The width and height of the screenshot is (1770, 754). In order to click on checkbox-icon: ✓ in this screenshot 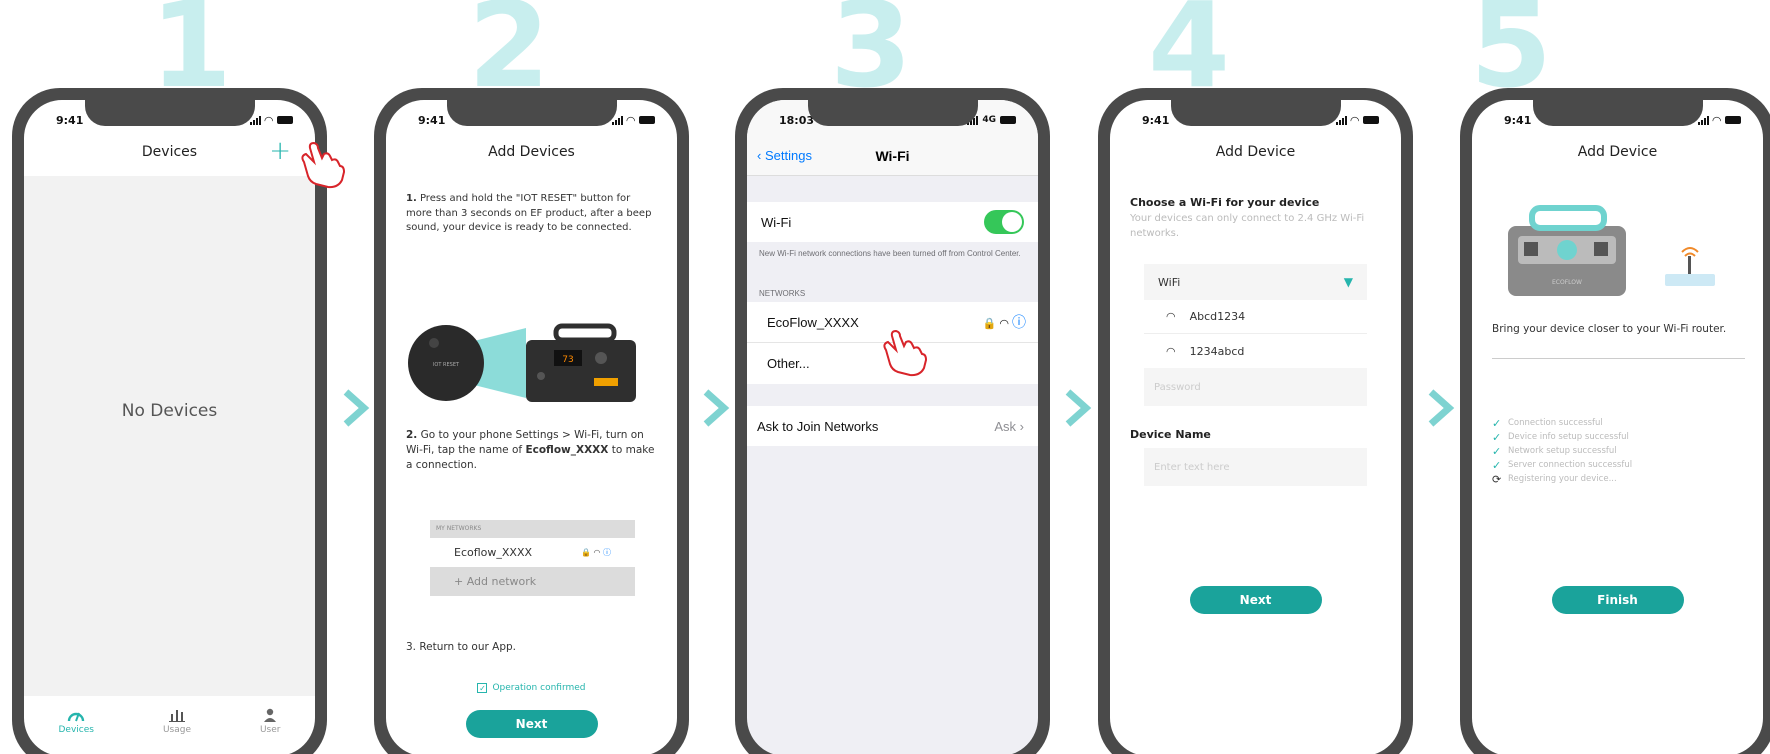, I will do `click(482, 688)`.